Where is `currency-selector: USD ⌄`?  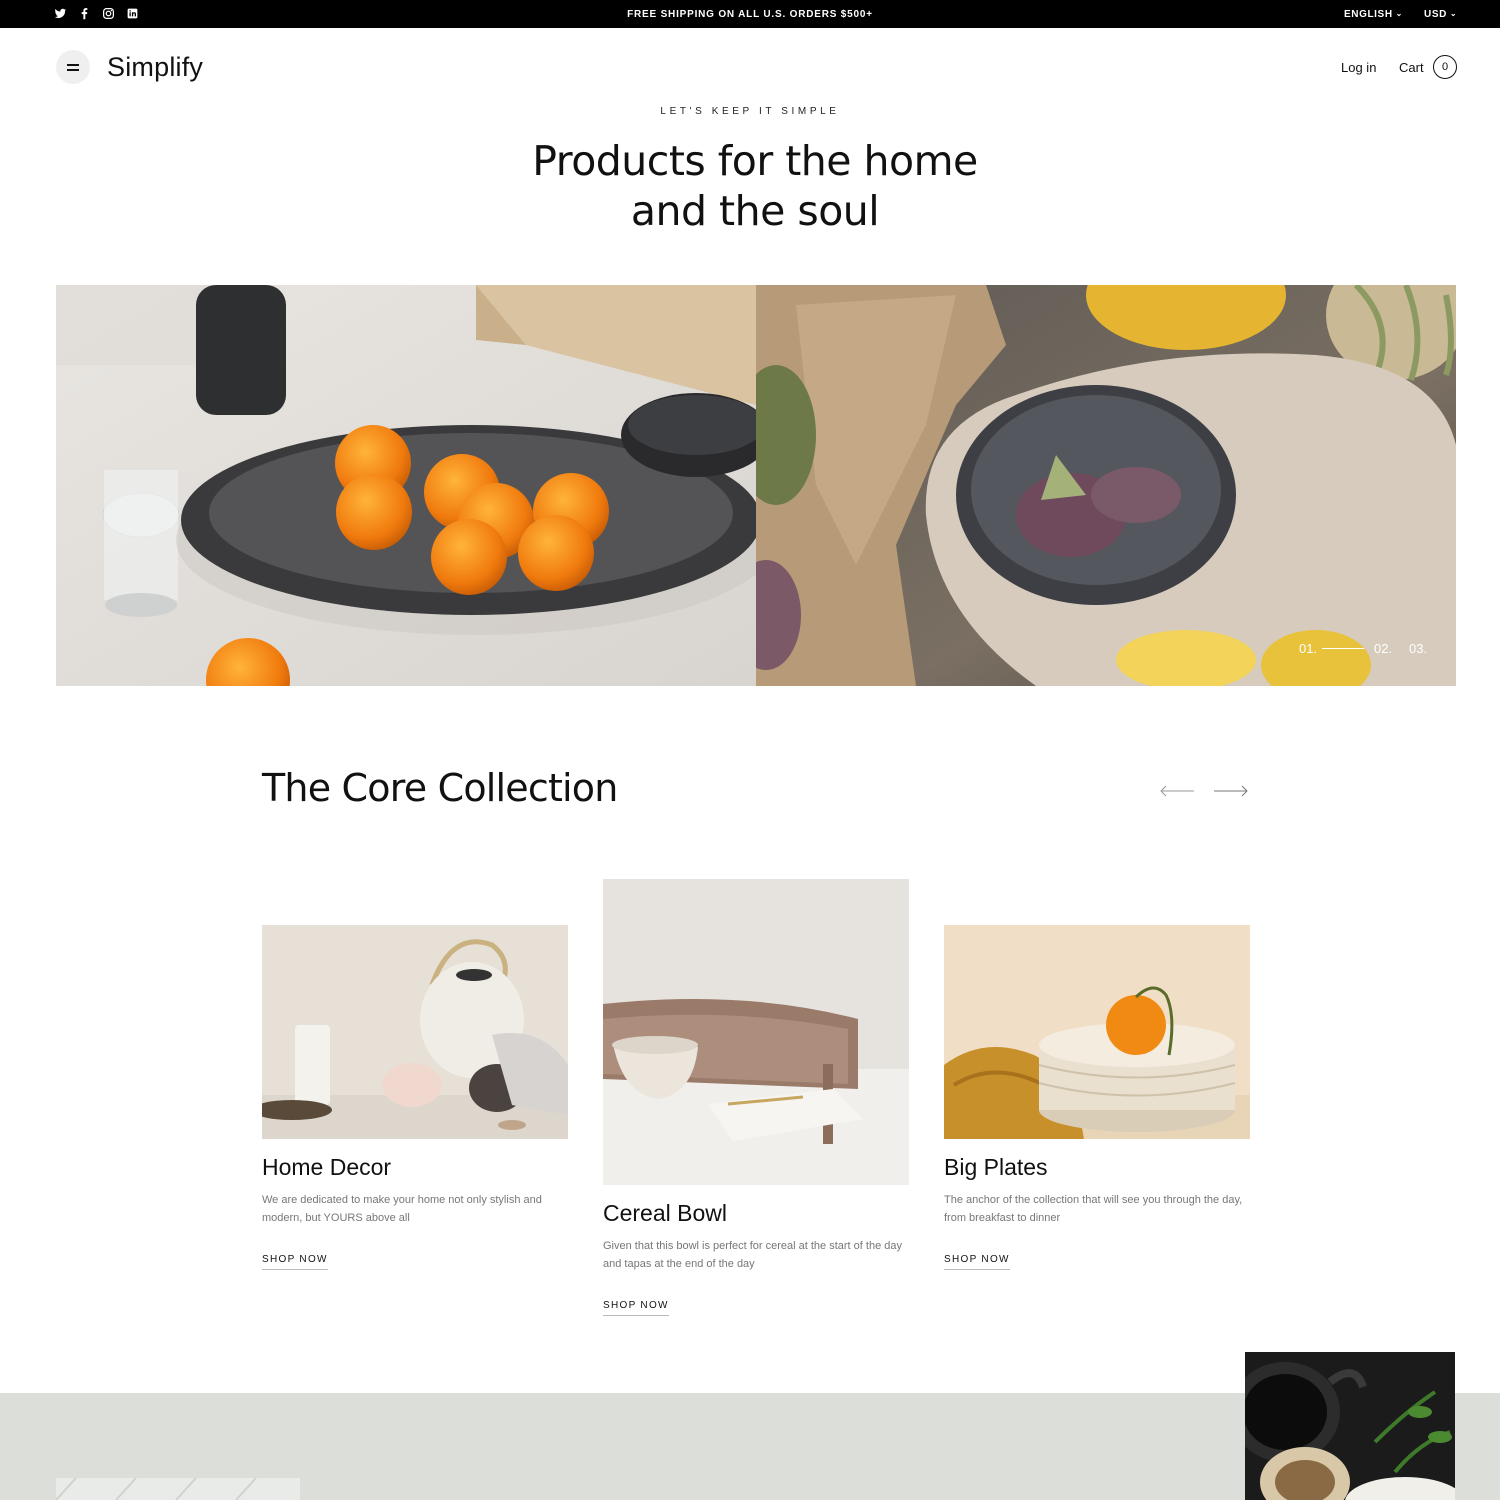
currency-selector: USD ⌄ is located at coordinates (1440, 14).